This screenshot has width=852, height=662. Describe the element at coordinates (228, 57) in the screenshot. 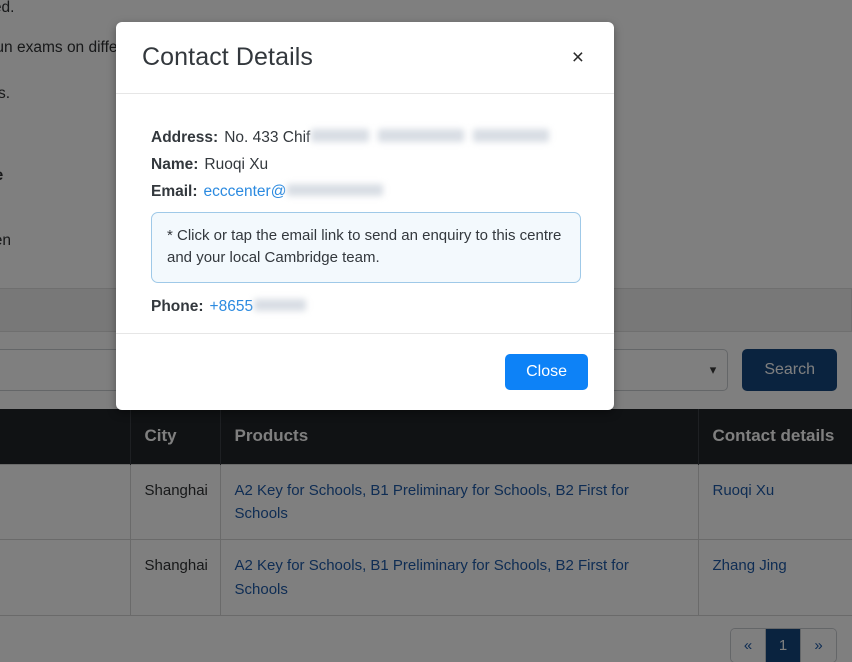

I see `modal-title: Contact Details` at that location.